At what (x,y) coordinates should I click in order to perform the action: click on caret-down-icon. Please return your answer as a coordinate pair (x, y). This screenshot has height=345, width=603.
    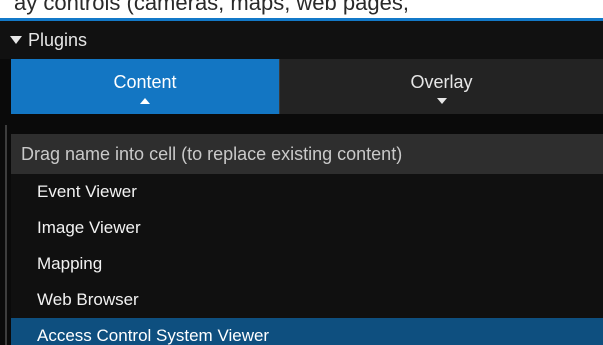
    Looking at the image, I should click on (16, 40).